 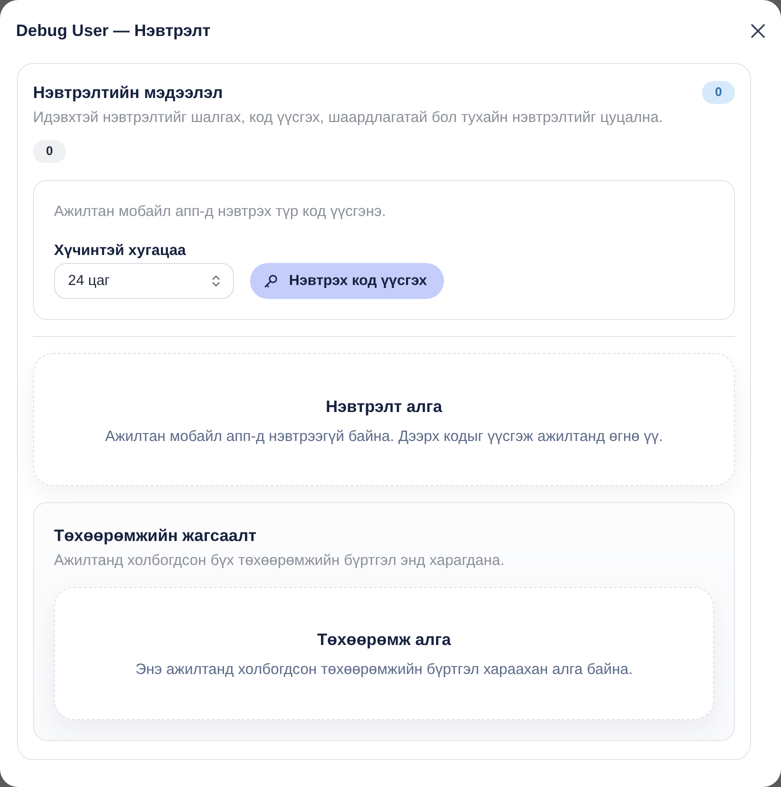 I want to click on empty-state-title: Нэвтрэлт алга, so click(x=384, y=407).